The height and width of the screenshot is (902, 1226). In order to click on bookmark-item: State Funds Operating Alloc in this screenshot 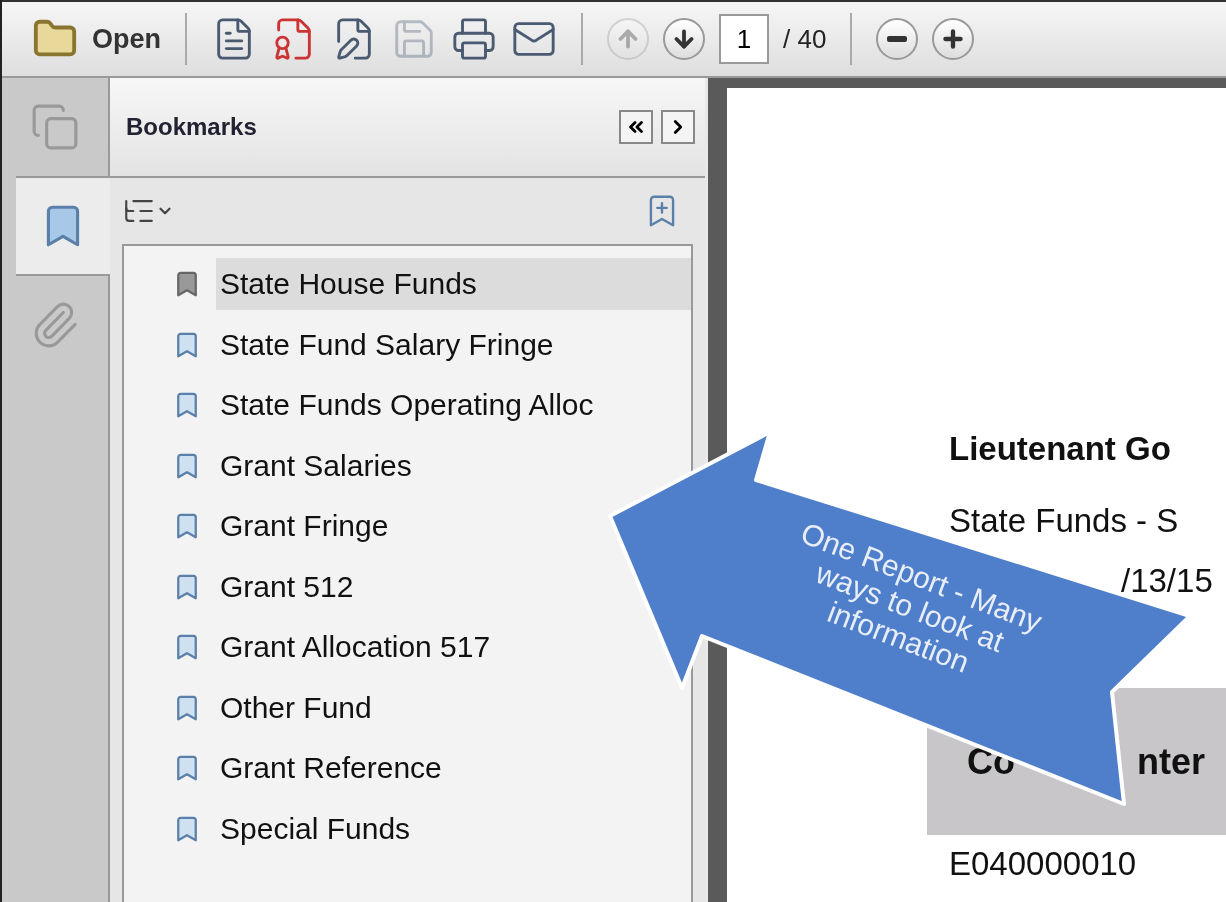, I will do `click(407, 405)`.